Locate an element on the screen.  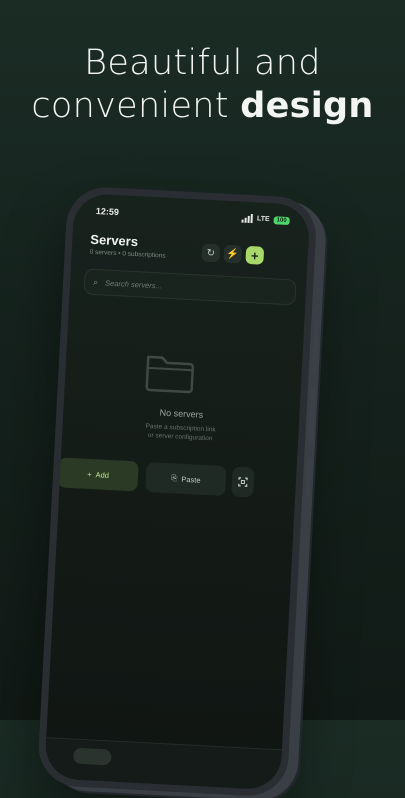
add-server-button: + is located at coordinates (255, 255).